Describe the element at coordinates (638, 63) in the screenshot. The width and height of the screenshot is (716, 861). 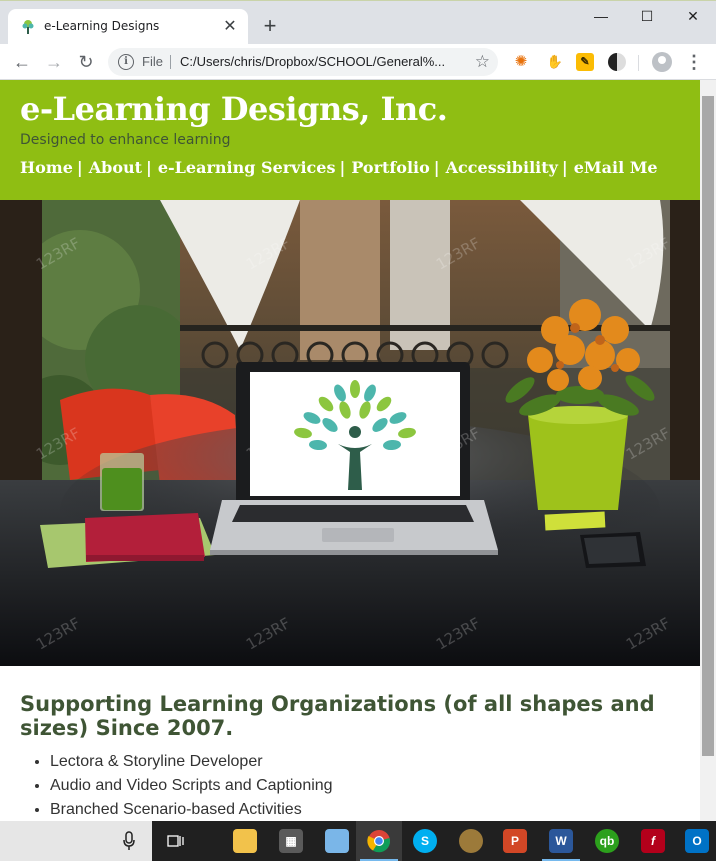
I see `toolbar-divider` at that location.